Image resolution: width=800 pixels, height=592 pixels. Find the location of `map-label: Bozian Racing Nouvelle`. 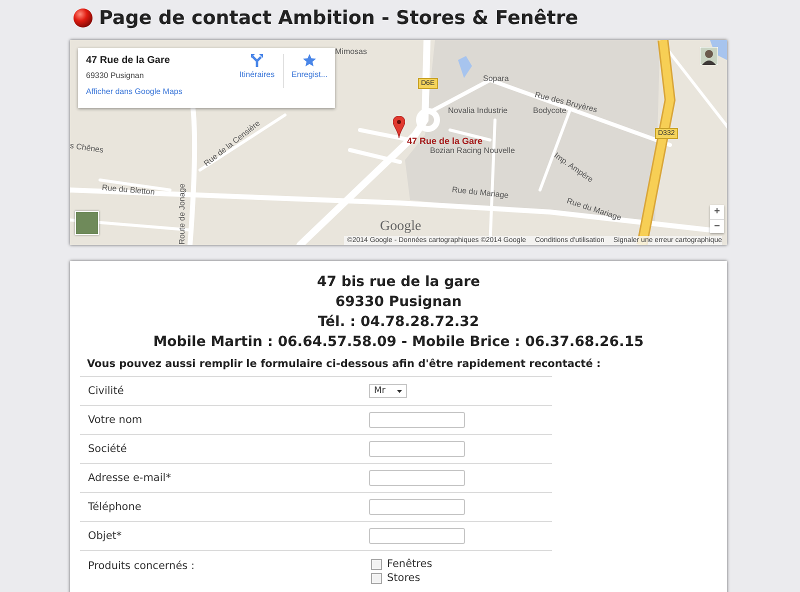

map-label: Bozian Racing Nouvelle is located at coordinates (472, 150).